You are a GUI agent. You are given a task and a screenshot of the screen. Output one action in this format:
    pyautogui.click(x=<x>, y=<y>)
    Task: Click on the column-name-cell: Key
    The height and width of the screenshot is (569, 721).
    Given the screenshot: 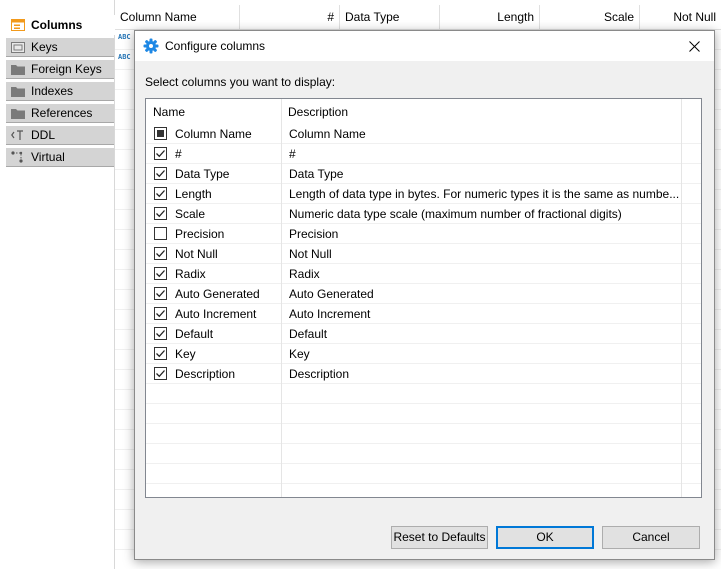 What is the action you would take?
    pyautogui.click(x=185, y=354)
    